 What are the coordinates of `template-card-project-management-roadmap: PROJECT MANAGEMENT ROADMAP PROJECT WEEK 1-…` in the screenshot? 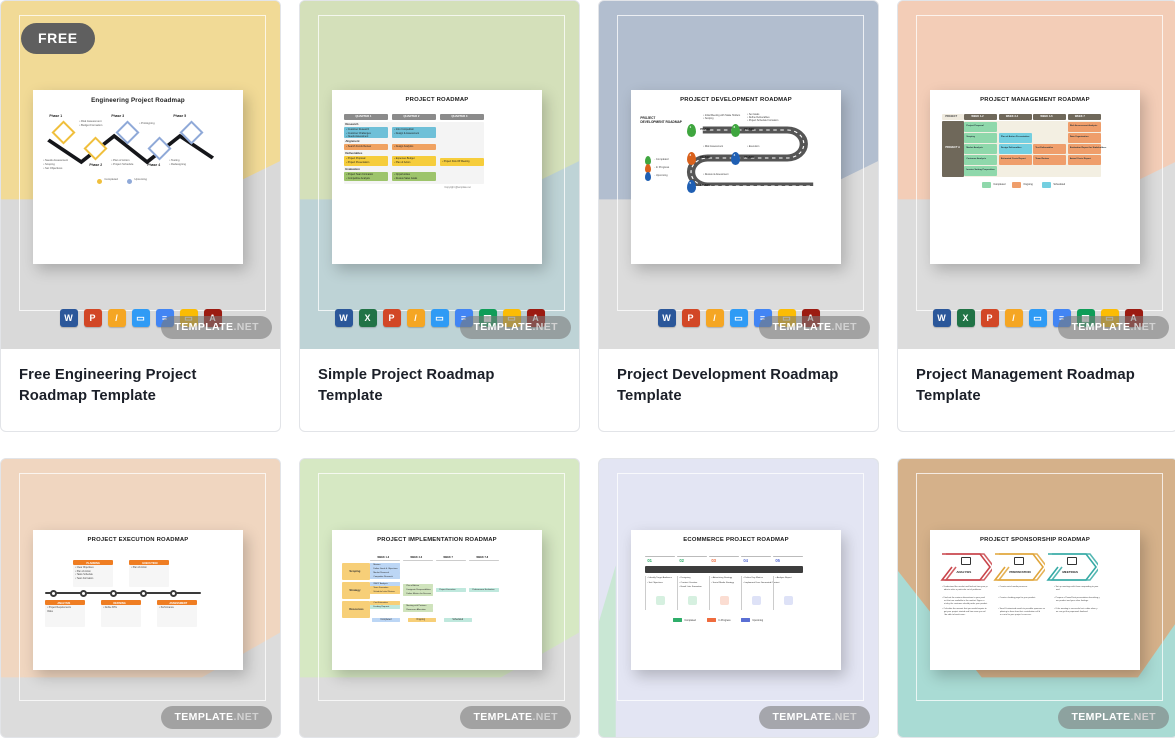 It's located at (1036, 216).